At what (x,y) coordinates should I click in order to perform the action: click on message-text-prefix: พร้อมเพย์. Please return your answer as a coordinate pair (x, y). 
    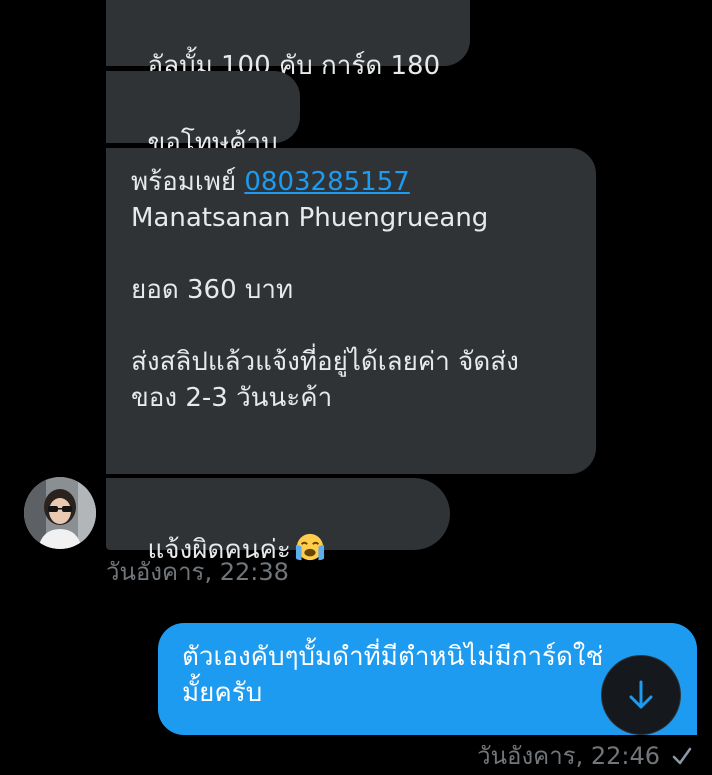
    Looking at the image, I should click on (188, 182).